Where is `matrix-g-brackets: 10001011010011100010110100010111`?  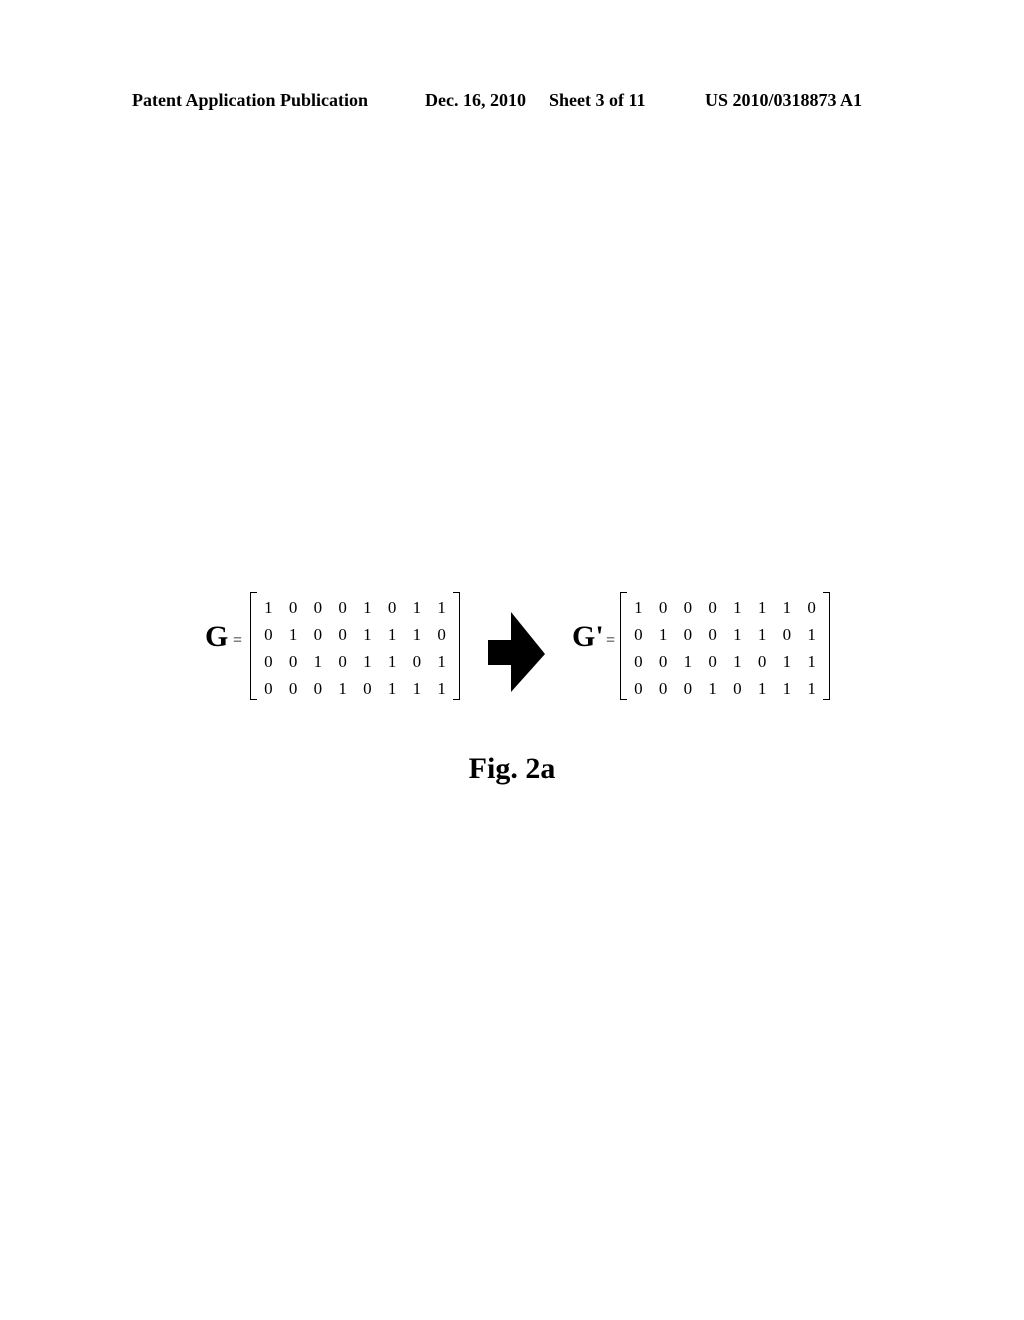
matrix-g-brackets: 10001011010011100010110100010111 is located at coordinates (355, 646).